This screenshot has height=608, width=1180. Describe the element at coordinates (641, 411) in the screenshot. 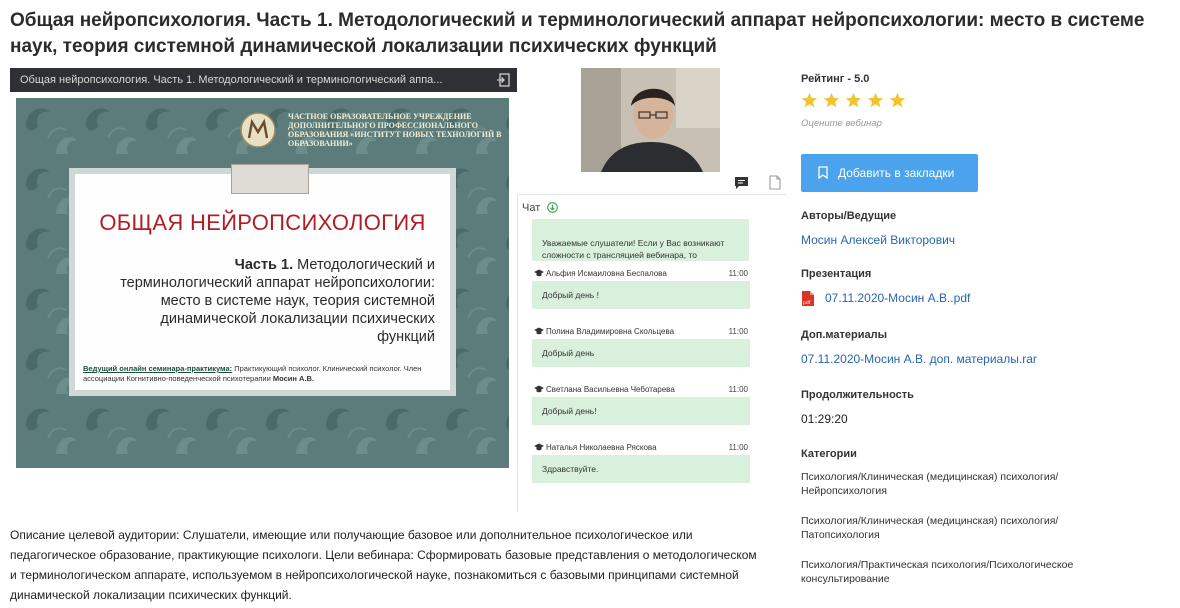

I see `chat-message-text: Добрый день!` at that location.